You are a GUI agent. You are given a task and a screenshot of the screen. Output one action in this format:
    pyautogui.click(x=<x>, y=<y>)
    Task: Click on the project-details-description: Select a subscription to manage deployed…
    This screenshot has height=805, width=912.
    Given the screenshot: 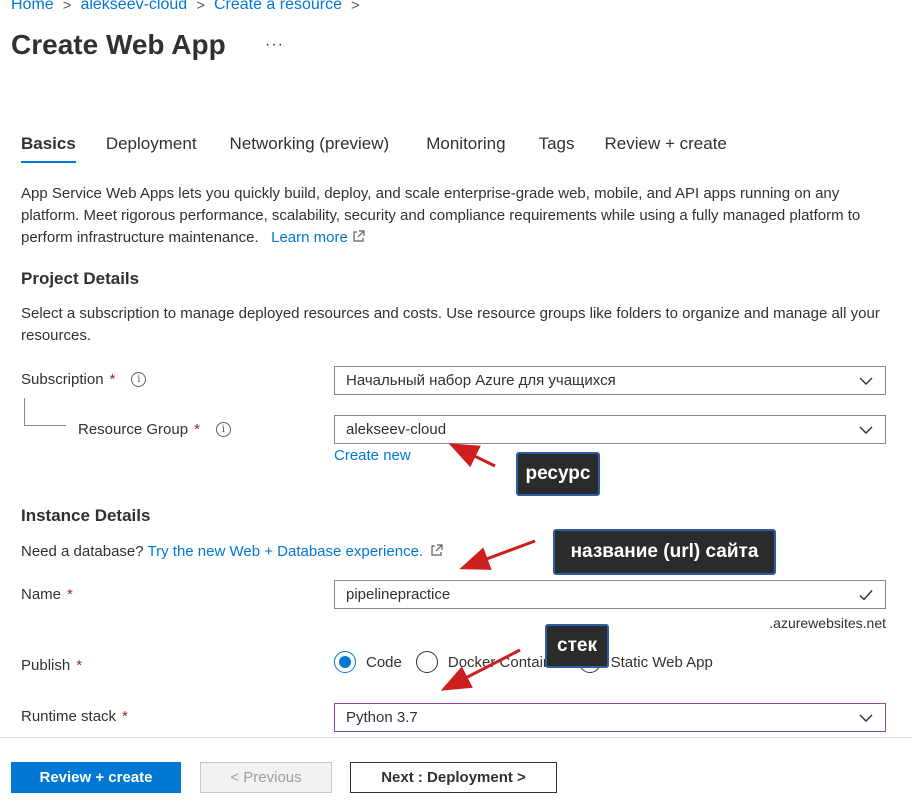 What is the action you would take?
    pyautogui.click(x=450, y=324)
    